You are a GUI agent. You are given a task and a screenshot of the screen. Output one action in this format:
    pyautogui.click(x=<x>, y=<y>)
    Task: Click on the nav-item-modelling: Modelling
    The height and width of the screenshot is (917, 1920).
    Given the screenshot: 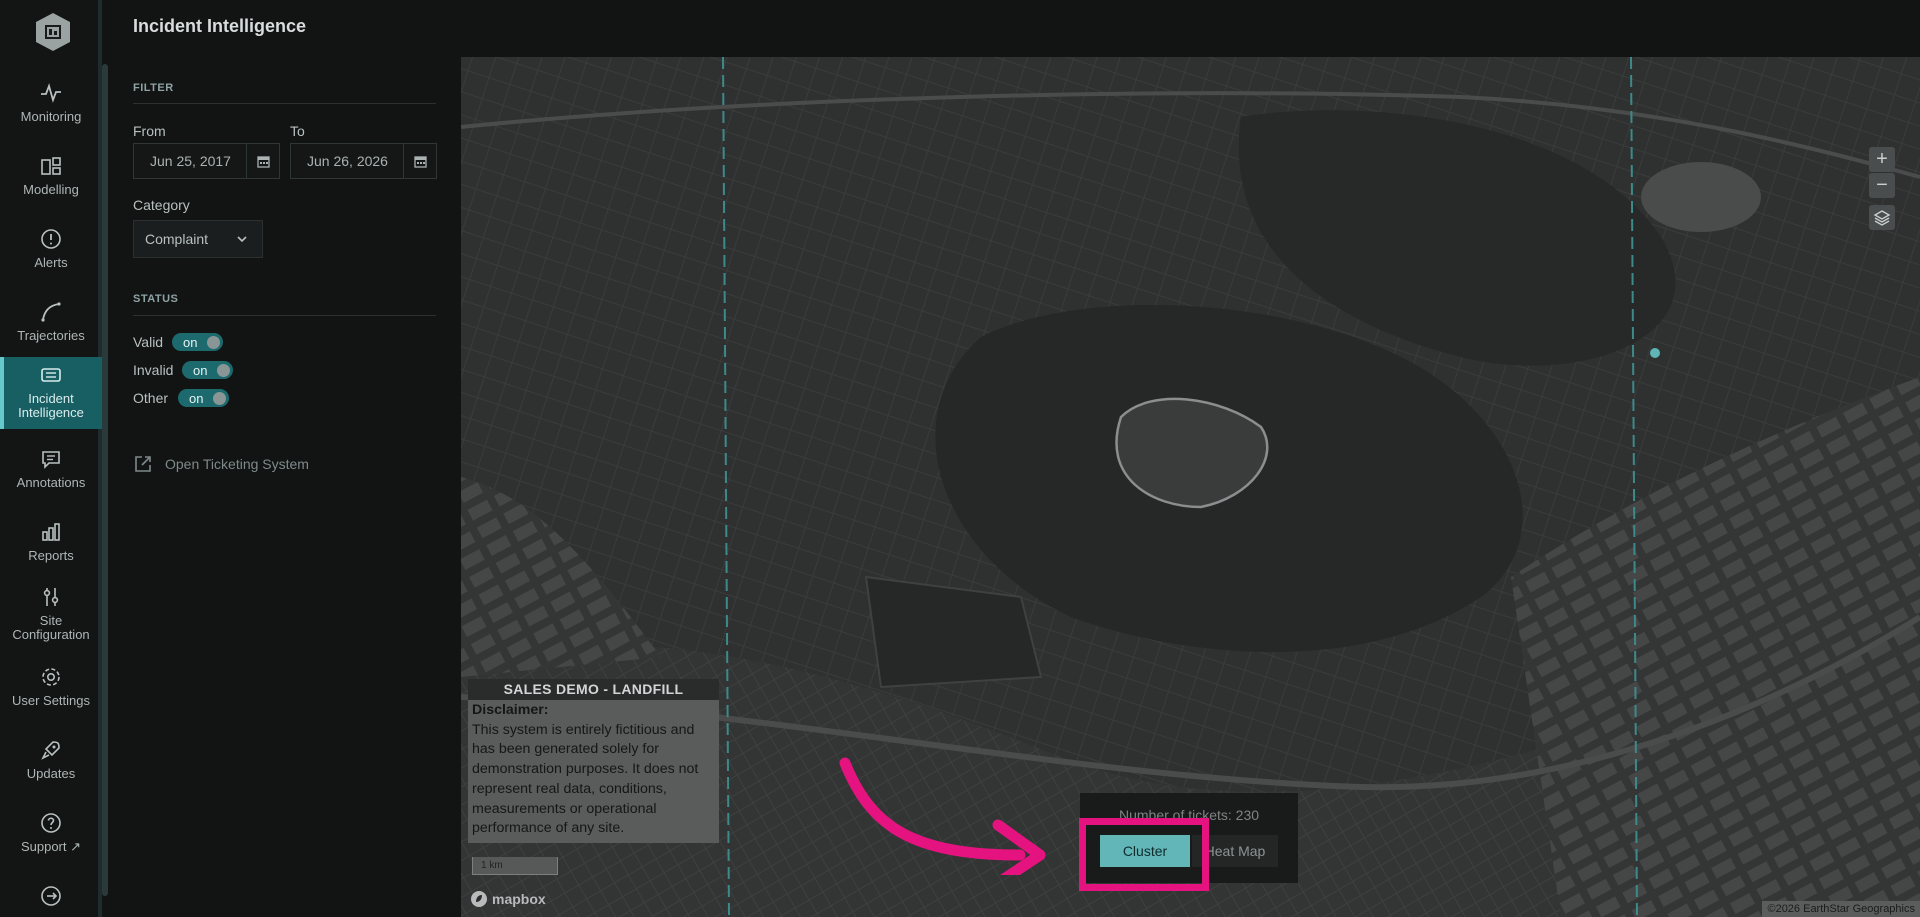 What is the action you would take?
    pyautogui.click(x=51, y=186)
    